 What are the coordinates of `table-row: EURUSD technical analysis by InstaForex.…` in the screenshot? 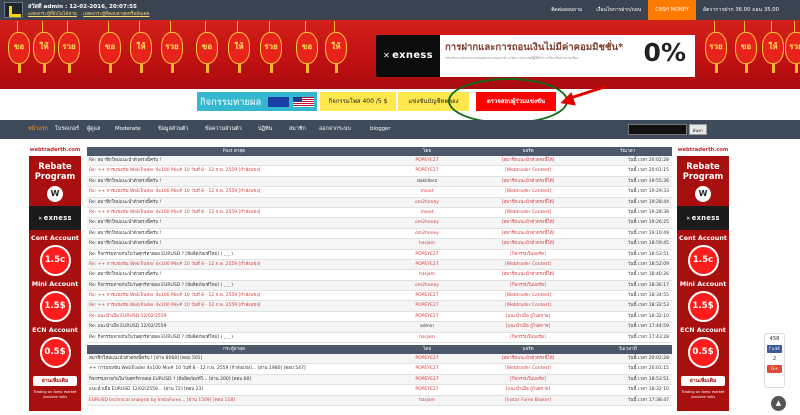 It's located at (379, 400).